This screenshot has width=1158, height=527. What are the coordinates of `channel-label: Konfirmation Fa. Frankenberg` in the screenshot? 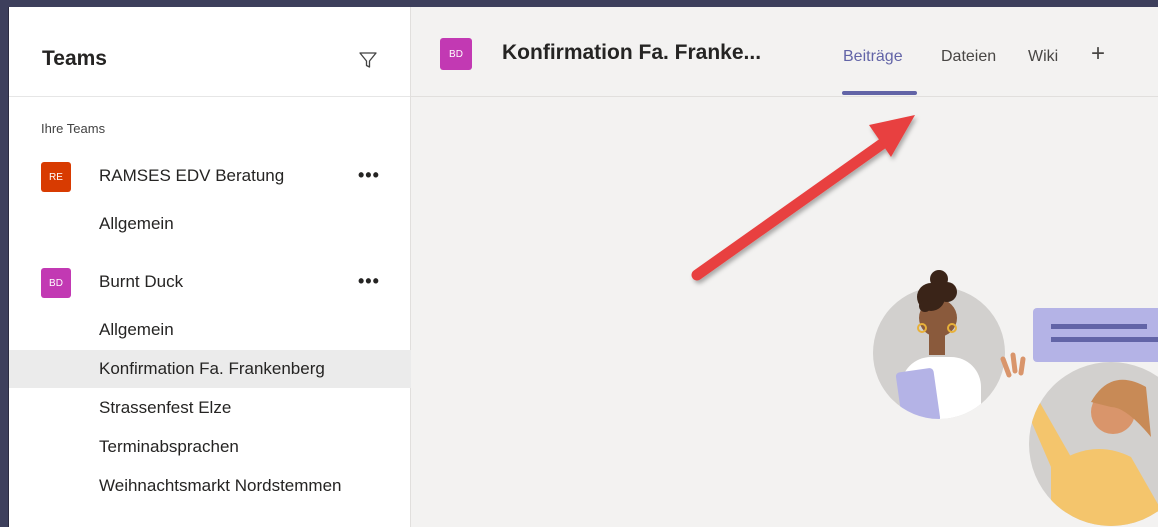 It's located at (212, 368).